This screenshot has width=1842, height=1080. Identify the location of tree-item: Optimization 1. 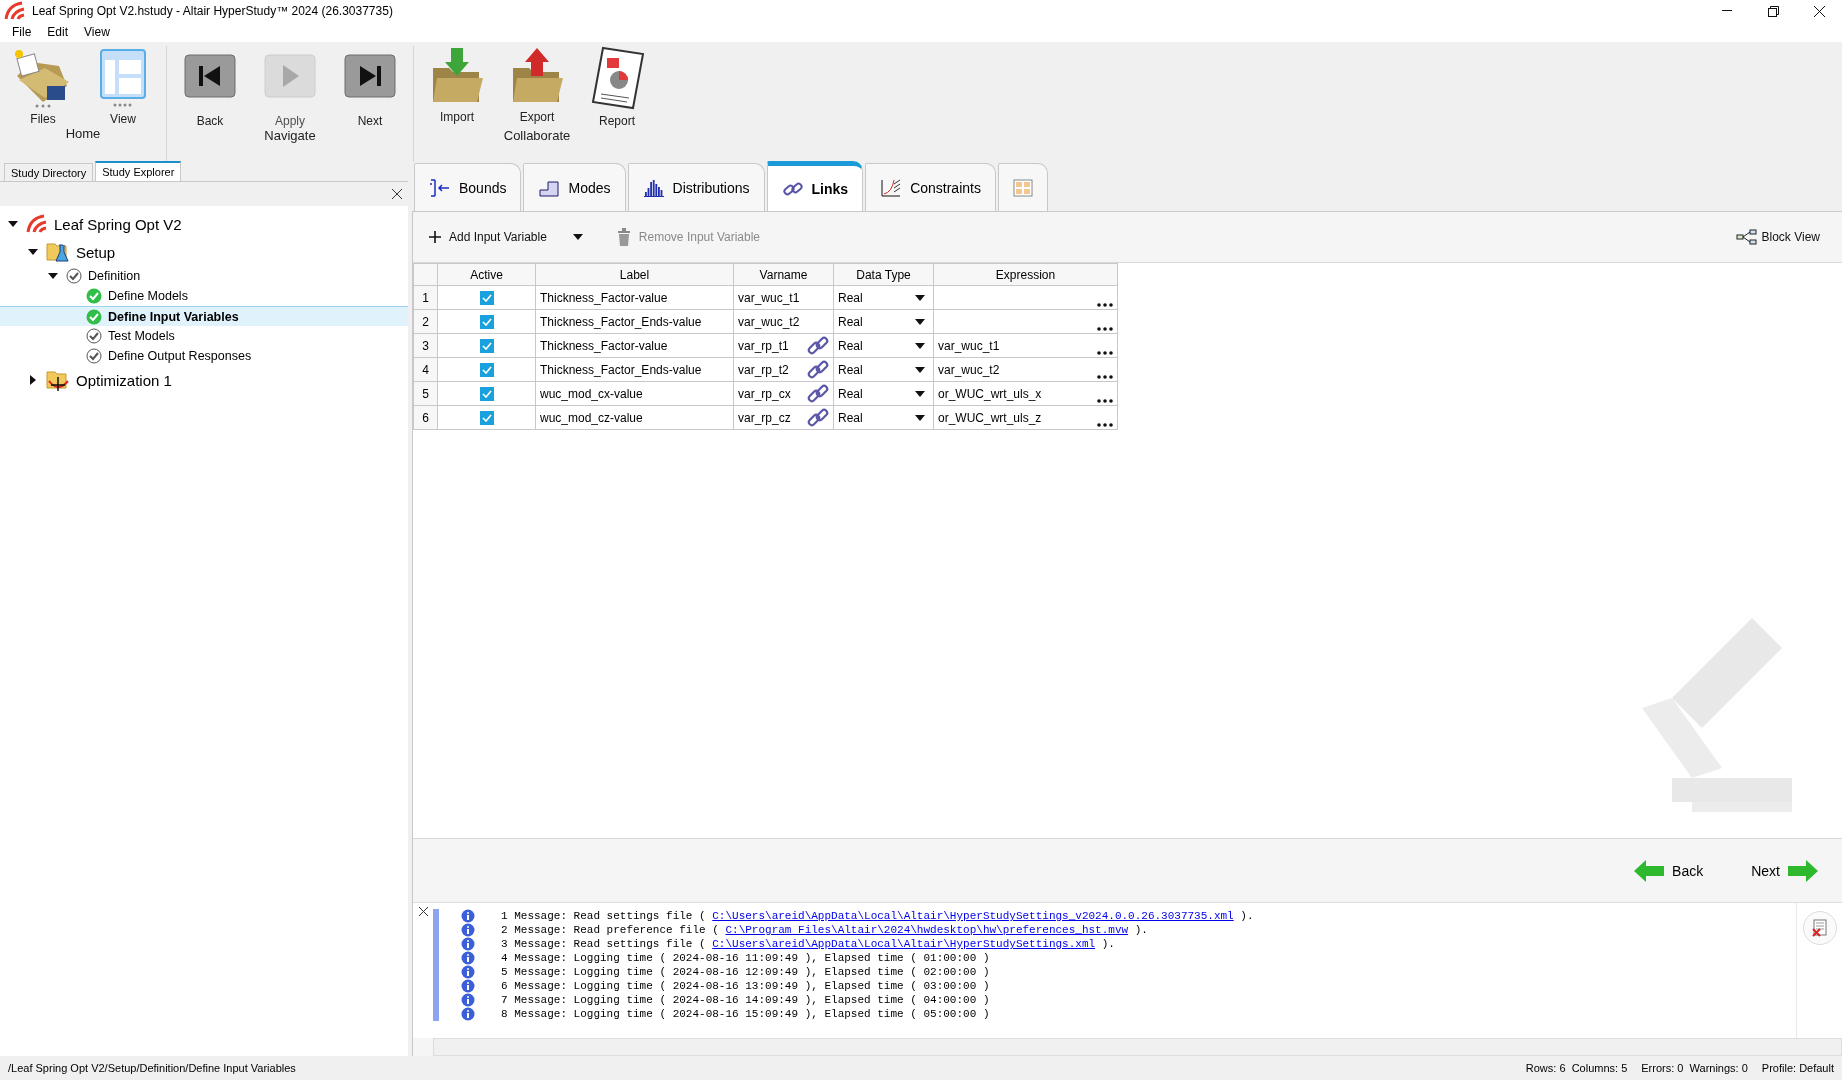
(204, 380).